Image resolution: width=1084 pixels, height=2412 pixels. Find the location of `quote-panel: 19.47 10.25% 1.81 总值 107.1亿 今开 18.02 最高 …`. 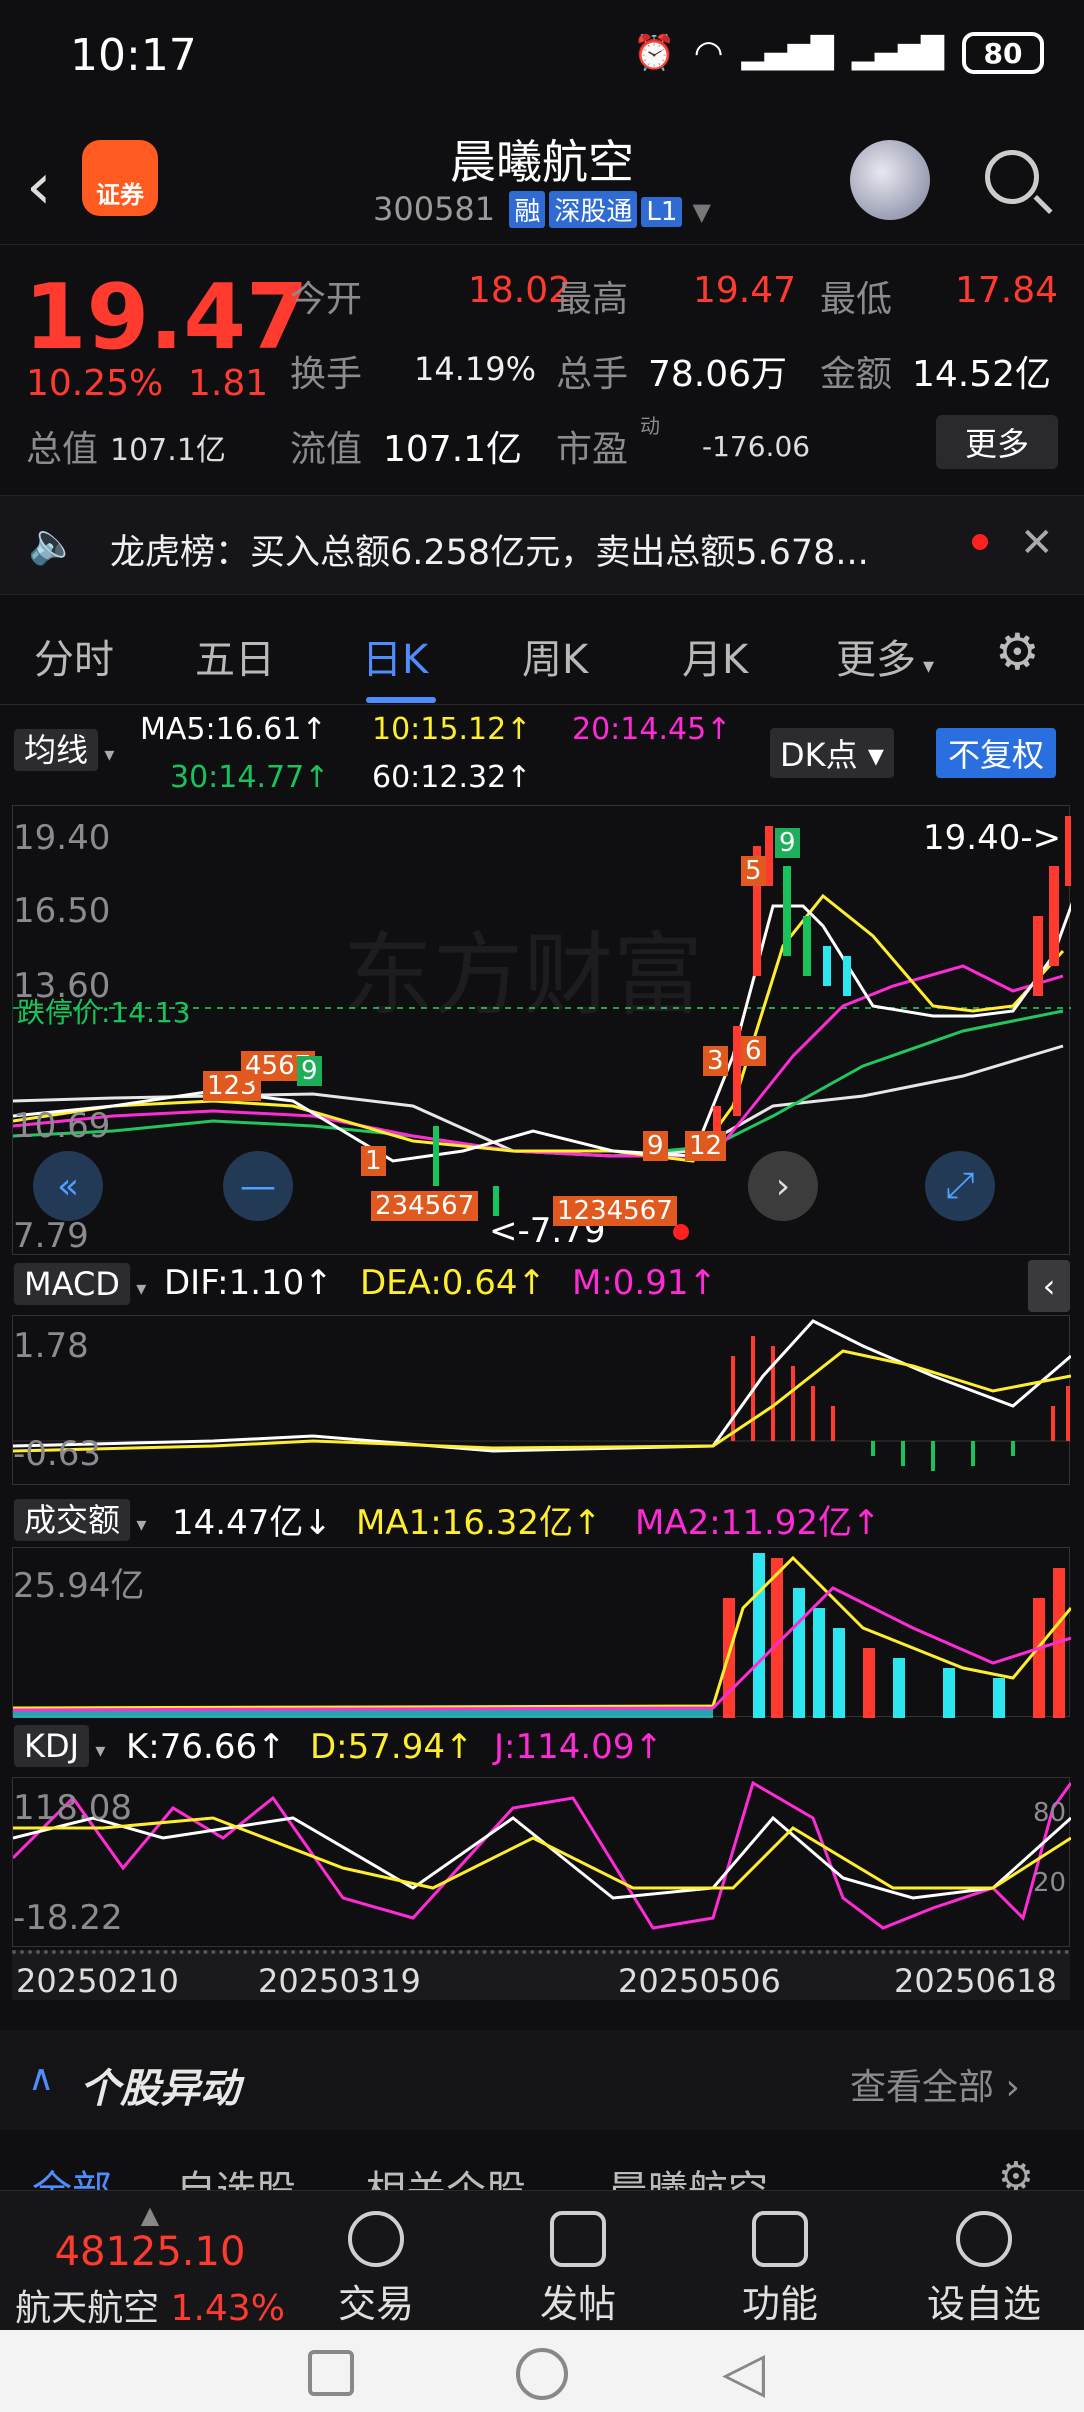

quote-panel: 19.47 10.25% 1.81 总值 107.1亿 今开 18.02 最高 … is located at coordinates (542, 370).